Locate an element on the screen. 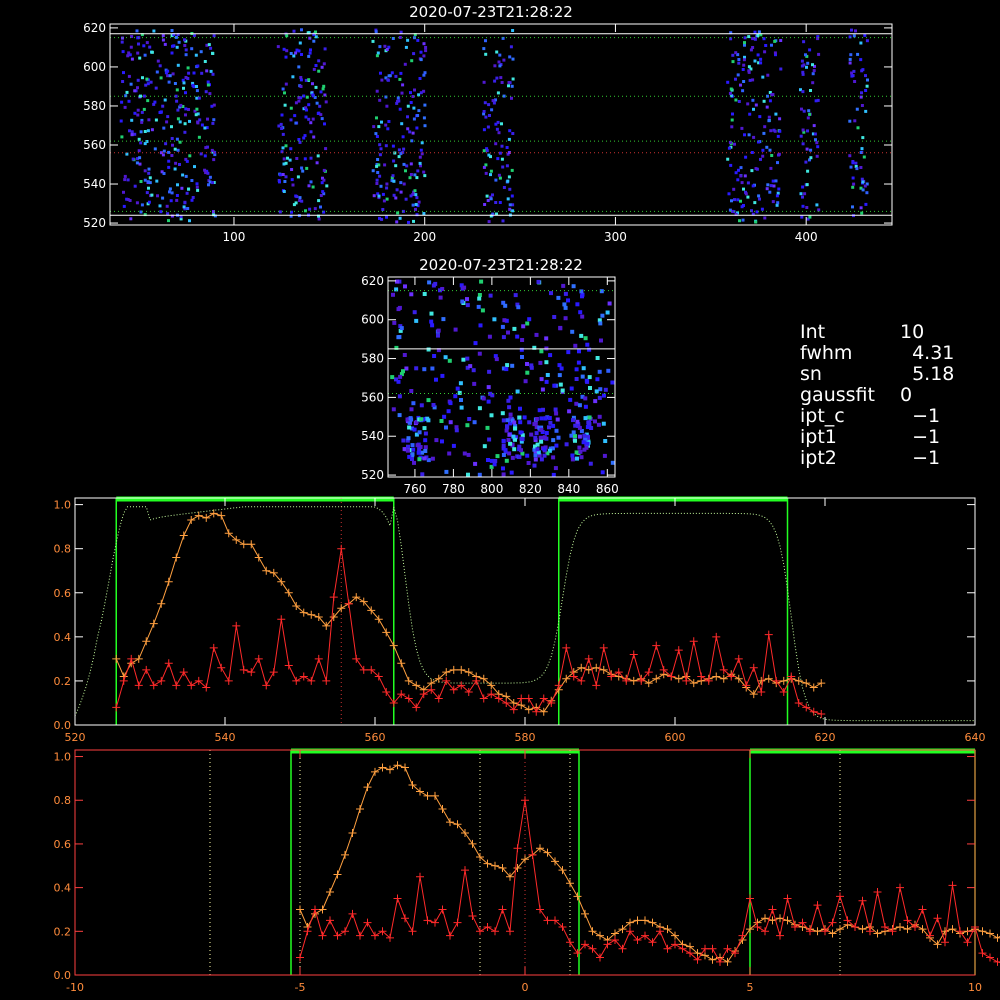 This screenshot has height=1000, width=1000. top-heatmap-pixels is located at coordinates (494, 126).